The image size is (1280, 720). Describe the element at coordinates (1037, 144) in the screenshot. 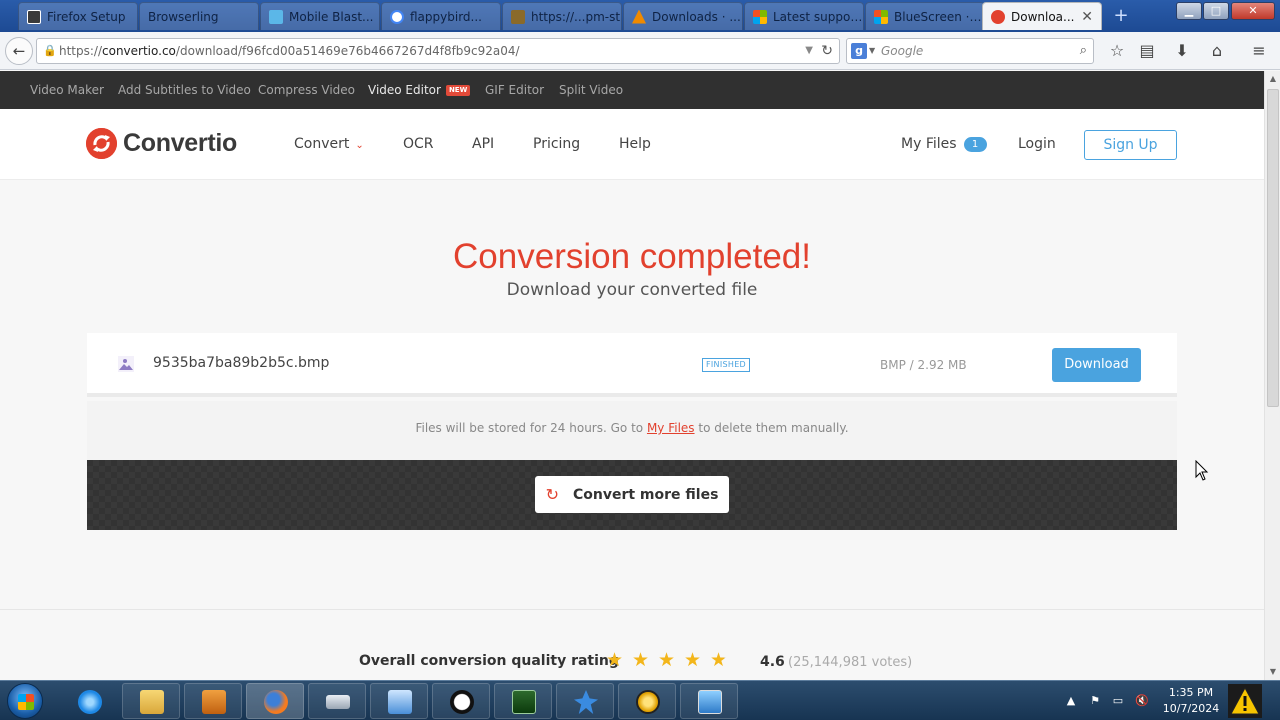

I see `nav-login: Login` at that location.